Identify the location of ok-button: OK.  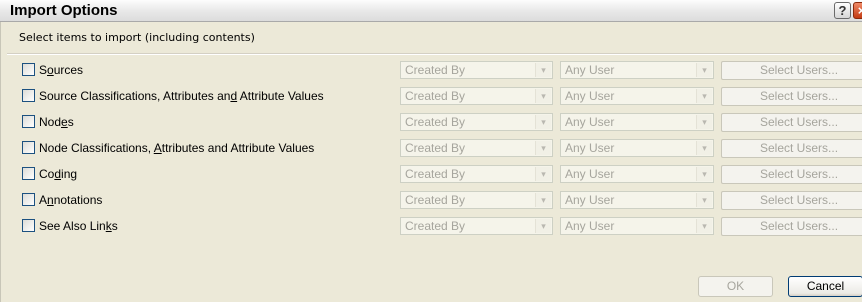
(735, 286).